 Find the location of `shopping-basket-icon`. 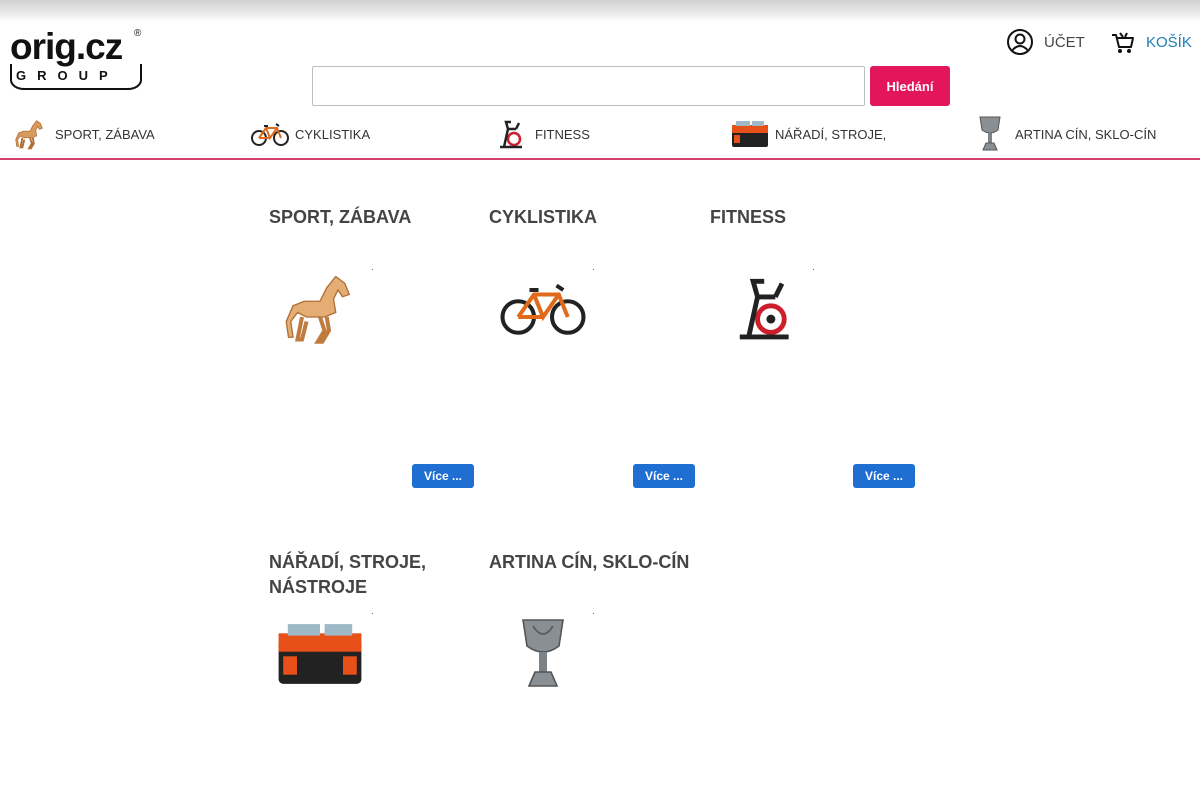

shopping-basket-icon is located at coordinates (1123, 42).